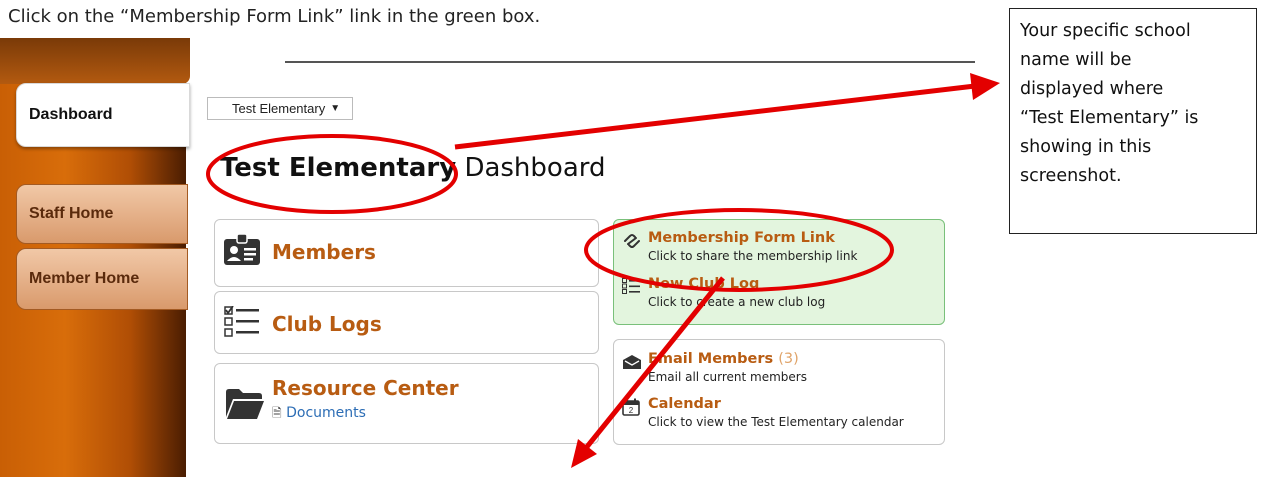 Image resolution: width=1274 pixels, height=477 pixels. What do you see at coordinates (737, 302) in the screenshot?
I see `new-club-log-desc: Click to create a new club log` at bounding box center [737, 302].